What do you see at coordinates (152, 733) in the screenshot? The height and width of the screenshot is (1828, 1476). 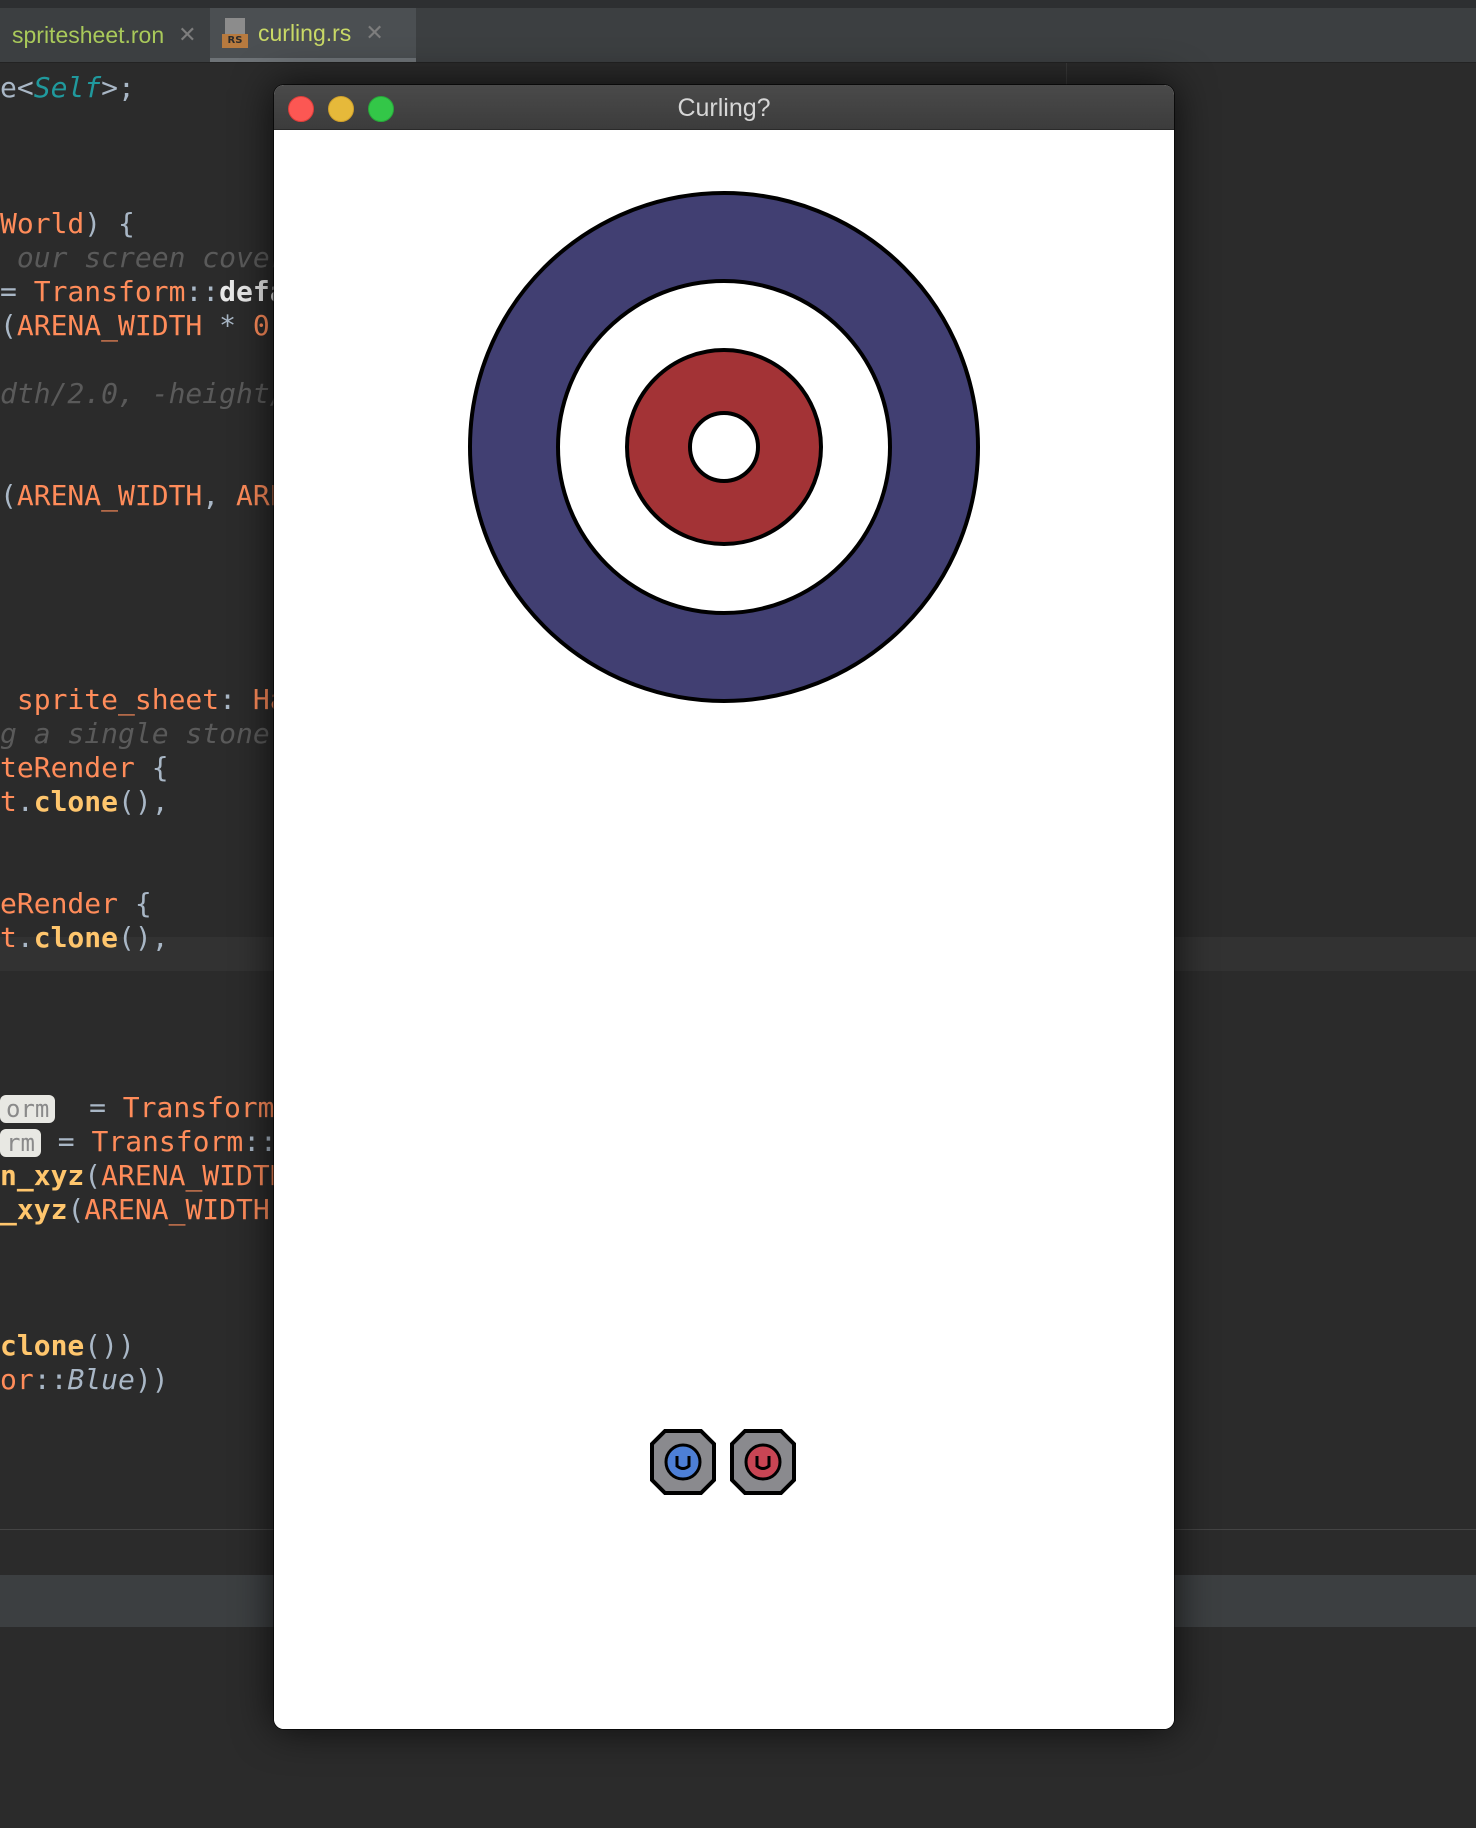 I see `code-line: g a single stone :` at bounding box center [152, 733].